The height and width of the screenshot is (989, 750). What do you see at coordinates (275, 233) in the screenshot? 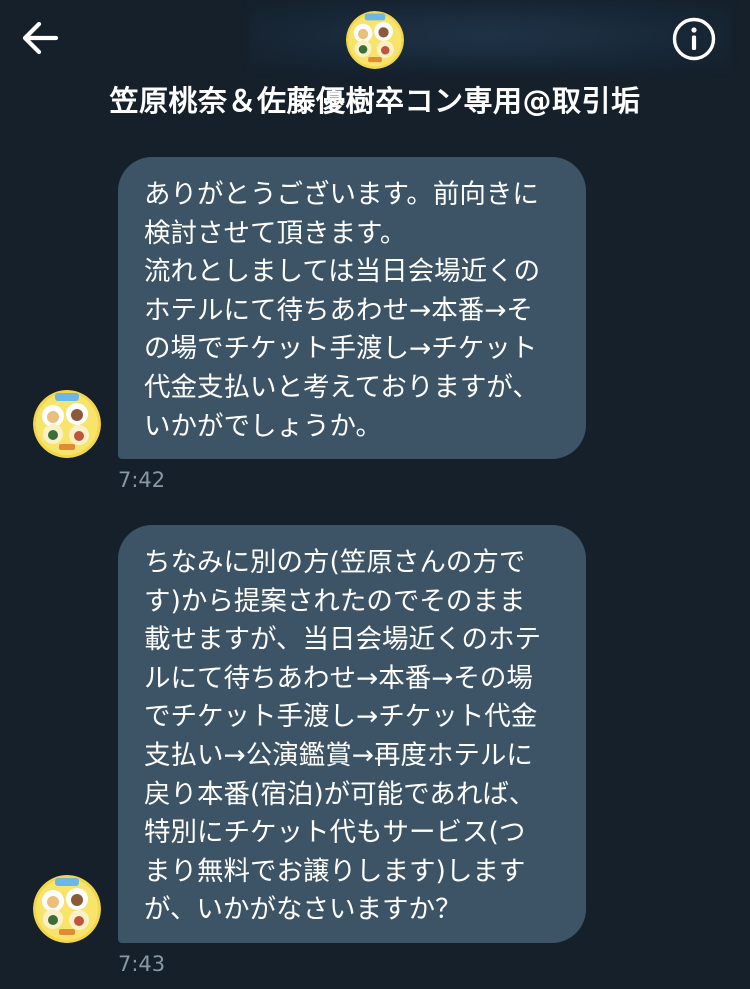
I see `message-line: 検討させて頂きます。` at bounding box center [275, 233].